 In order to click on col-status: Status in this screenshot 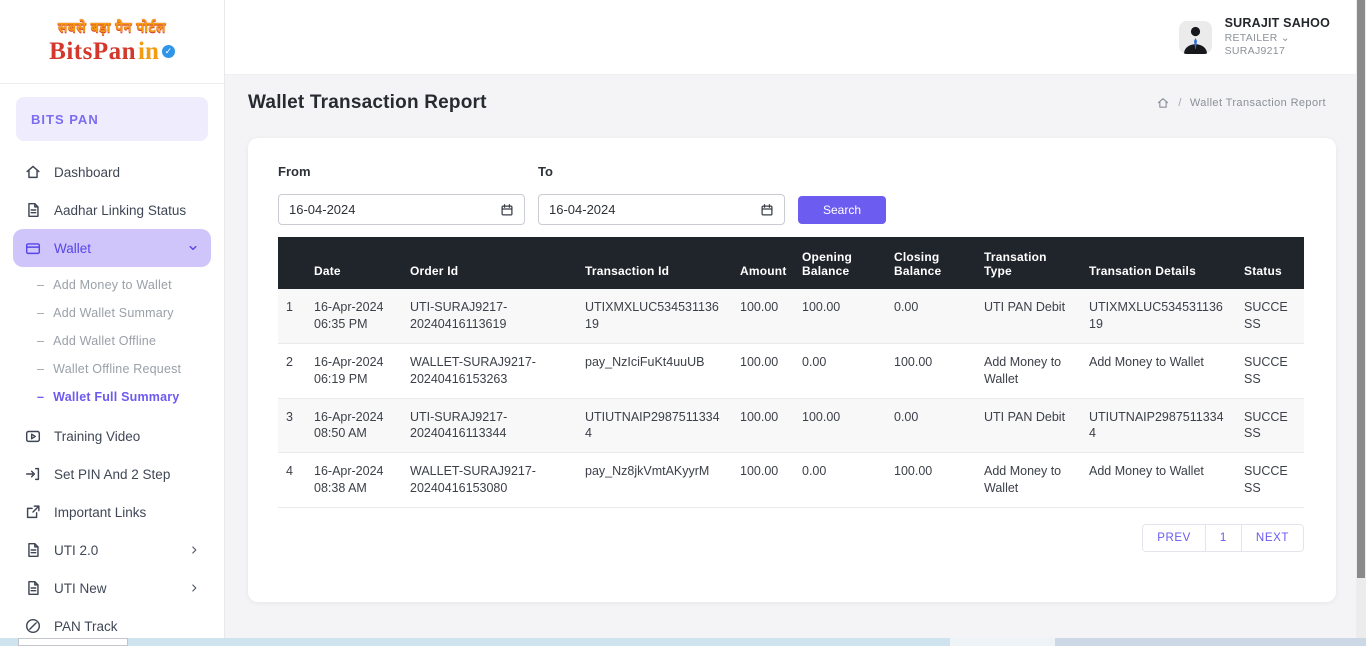, I will do `click(1270, 263)`.